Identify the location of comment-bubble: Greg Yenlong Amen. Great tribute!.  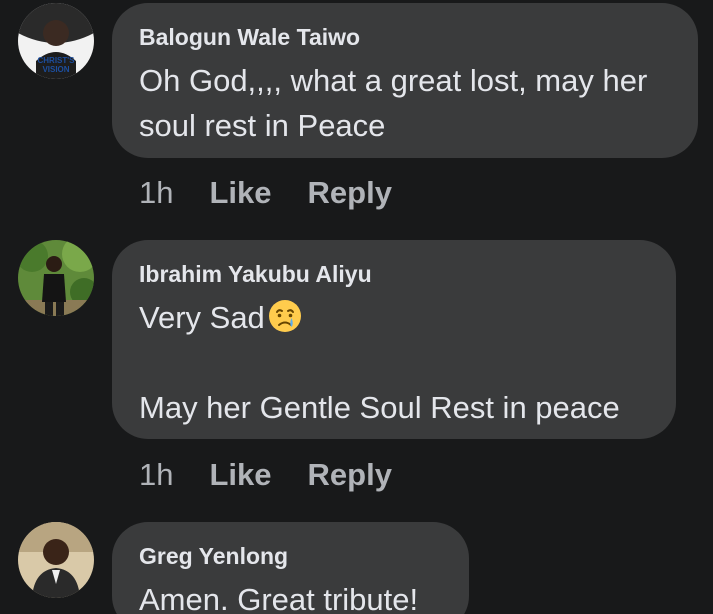
(290, 568).